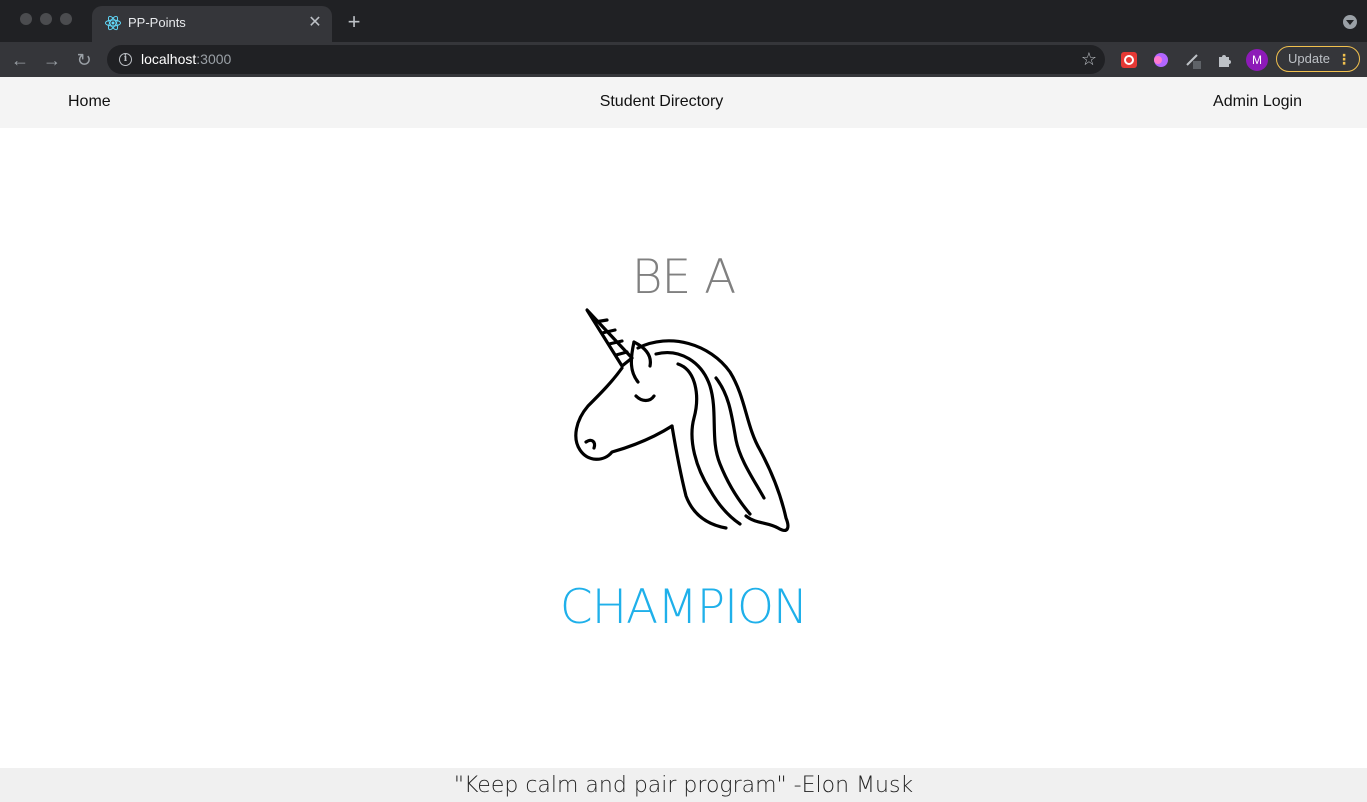 Image resolution: width=1367 pixels, height=802 pixels. What do you see at coordinates (1193, 60) in the screenshot?
I see `eyedropper-extension-icon` at bounding box center [1193, 60].